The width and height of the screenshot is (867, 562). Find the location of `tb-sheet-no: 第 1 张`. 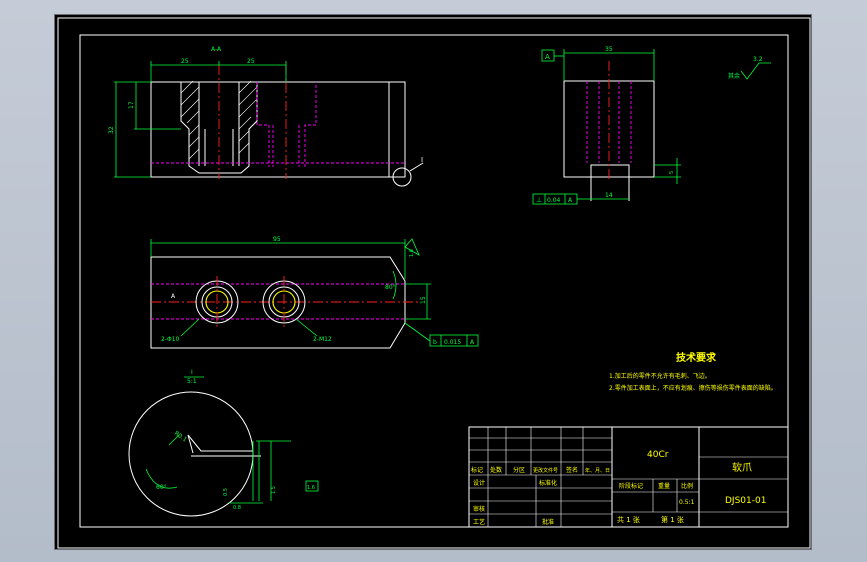

tb-sheet-no: 第 1 张 is located at coordinates (672, 519).